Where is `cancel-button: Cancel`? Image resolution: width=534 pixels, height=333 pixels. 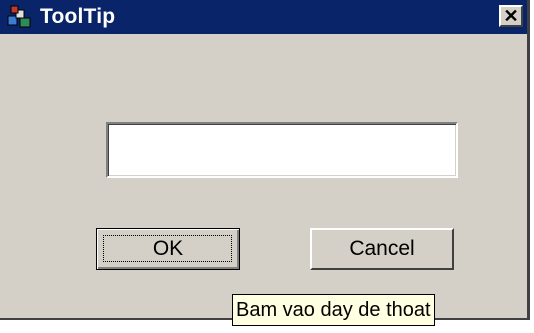
cancel-button: Cancel is located at coordinates (382, 249).